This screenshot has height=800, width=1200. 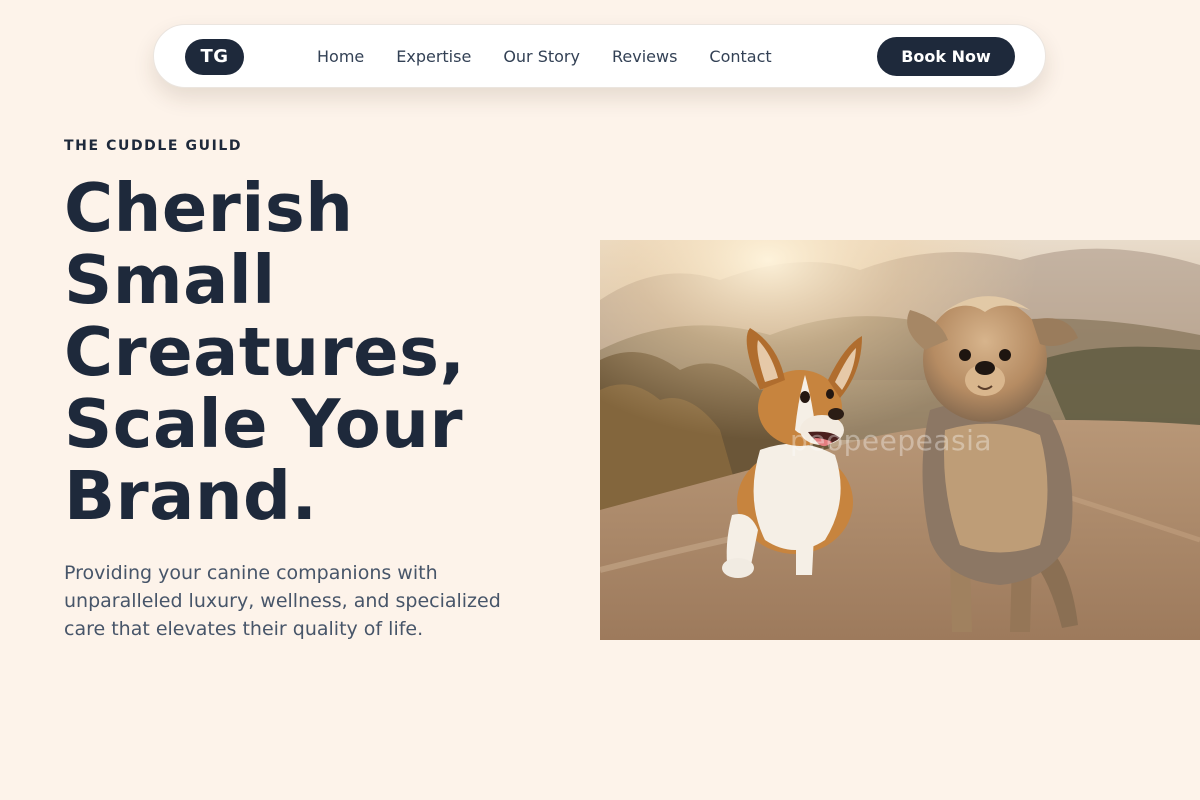 What do you see at coordinates (170, 280) in the screenshot?
I see `headline-line: Small` at bounding box center [170, 280].